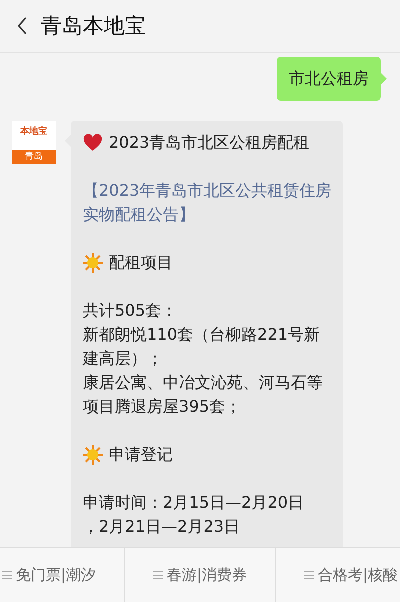 This screenshot has width=400, height=602. Describe the element at coordinates (384, 79) in the screenshot. I see `bubble-tail` at that location.